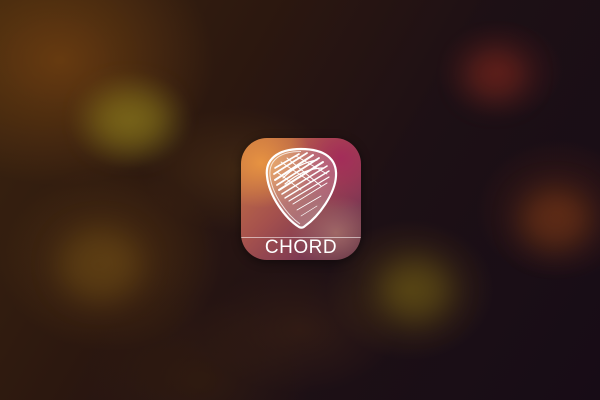  What do you see at coordinates (301, 247) in the screenshot?
I see `app-name-label: CHORD` at bounding box center [301, 247].